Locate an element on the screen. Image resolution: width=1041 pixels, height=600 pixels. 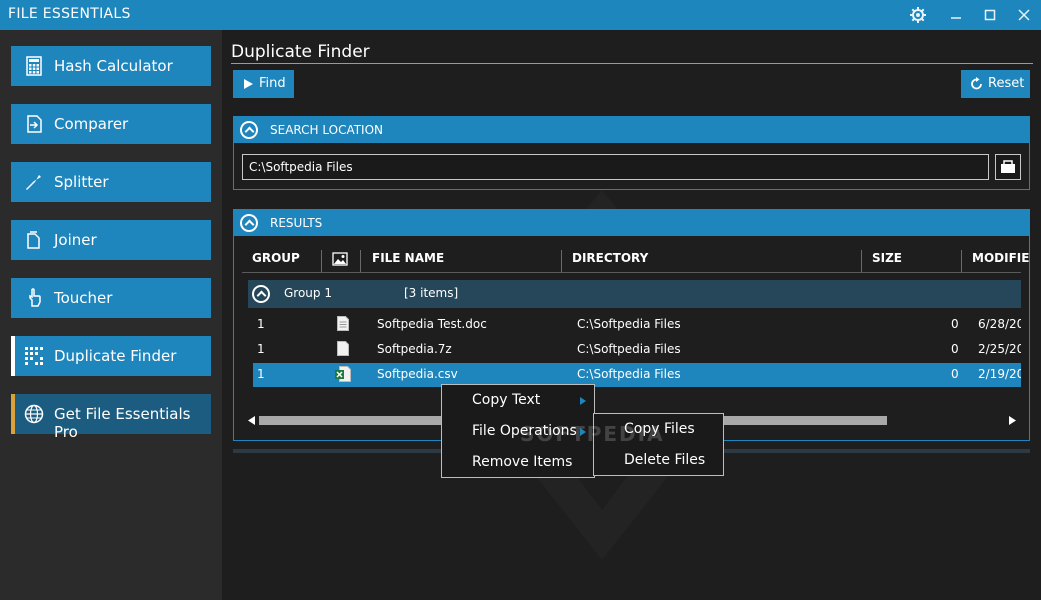
grid-icon is located at coordinates (34, 356).